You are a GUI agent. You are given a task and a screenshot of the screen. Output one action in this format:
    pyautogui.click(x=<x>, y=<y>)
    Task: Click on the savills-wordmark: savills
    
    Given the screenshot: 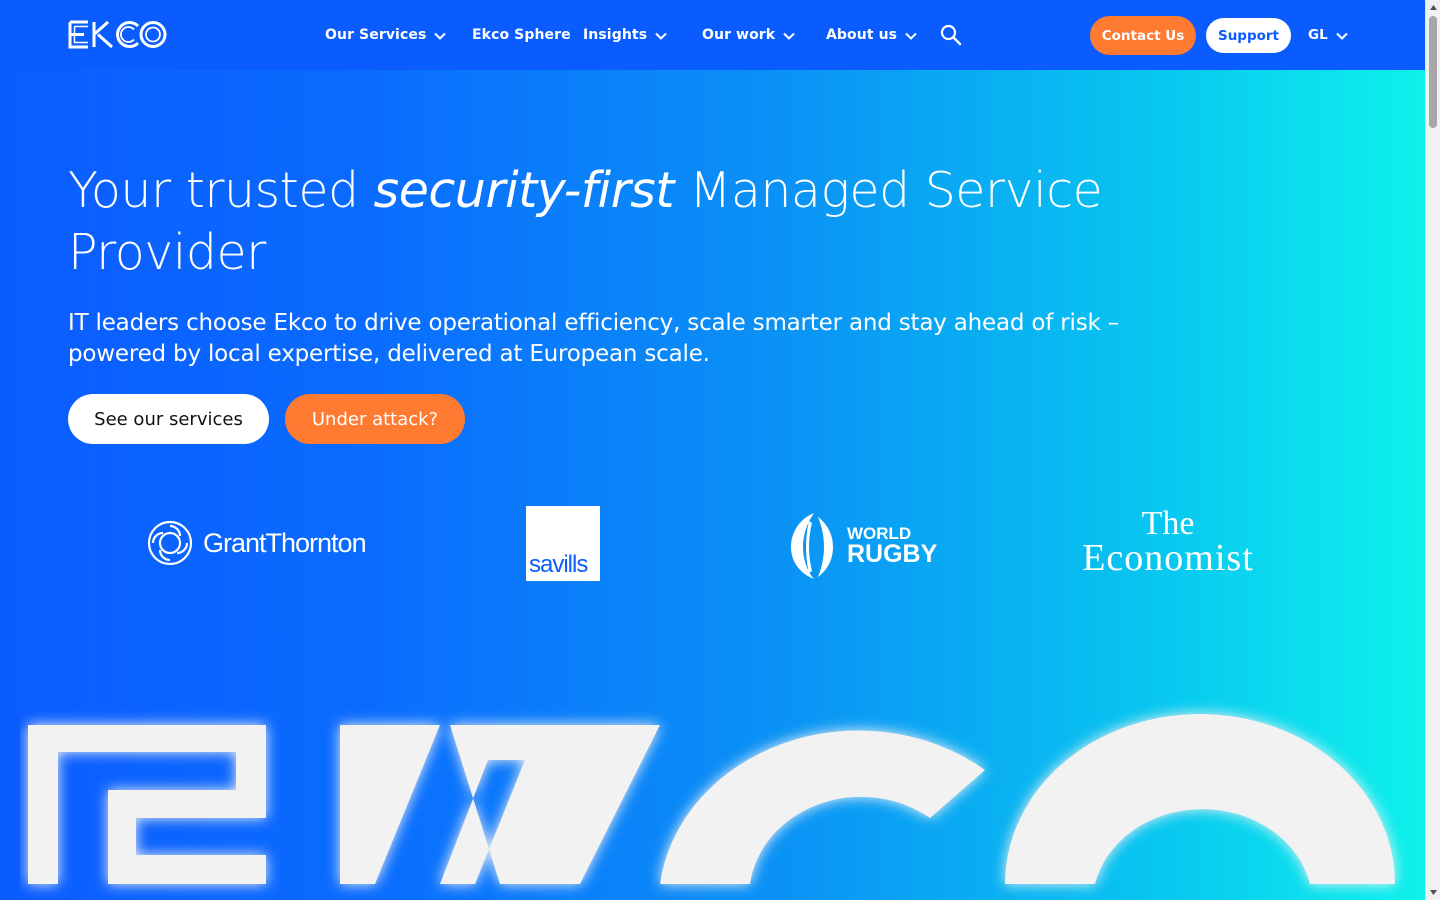 What is the action you would take?
    pyautogui.click(x=558, y=564)
    